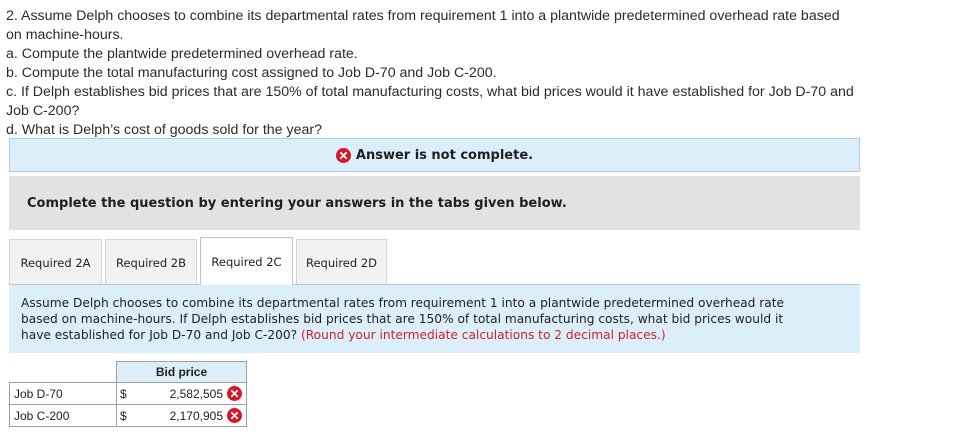 Image resolution: width=977 pixels, height=432 pixels. Describe the element at coordinates (65, 35) in the screenshot. I see `question-line: on machine-hours.` at that location.